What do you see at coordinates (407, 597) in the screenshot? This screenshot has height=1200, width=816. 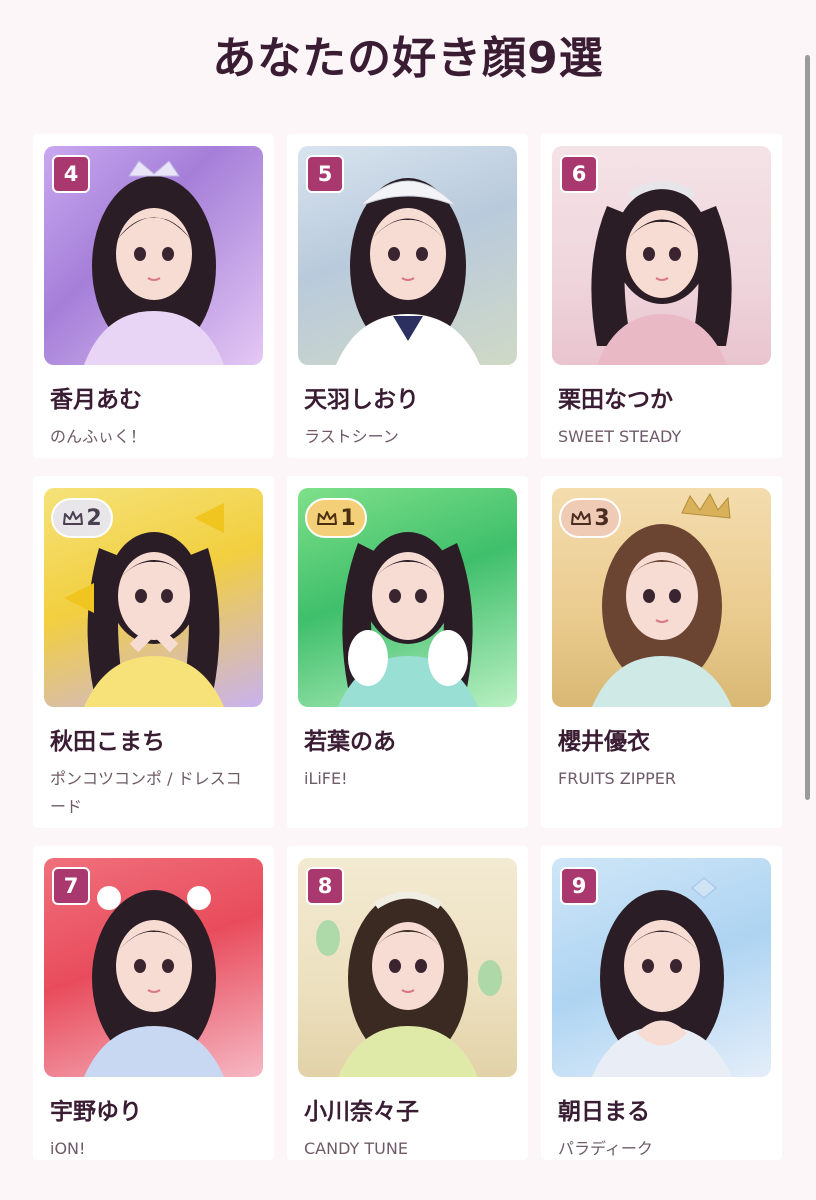 I see `idol-photo: 1` at bounding box center [407, 597].